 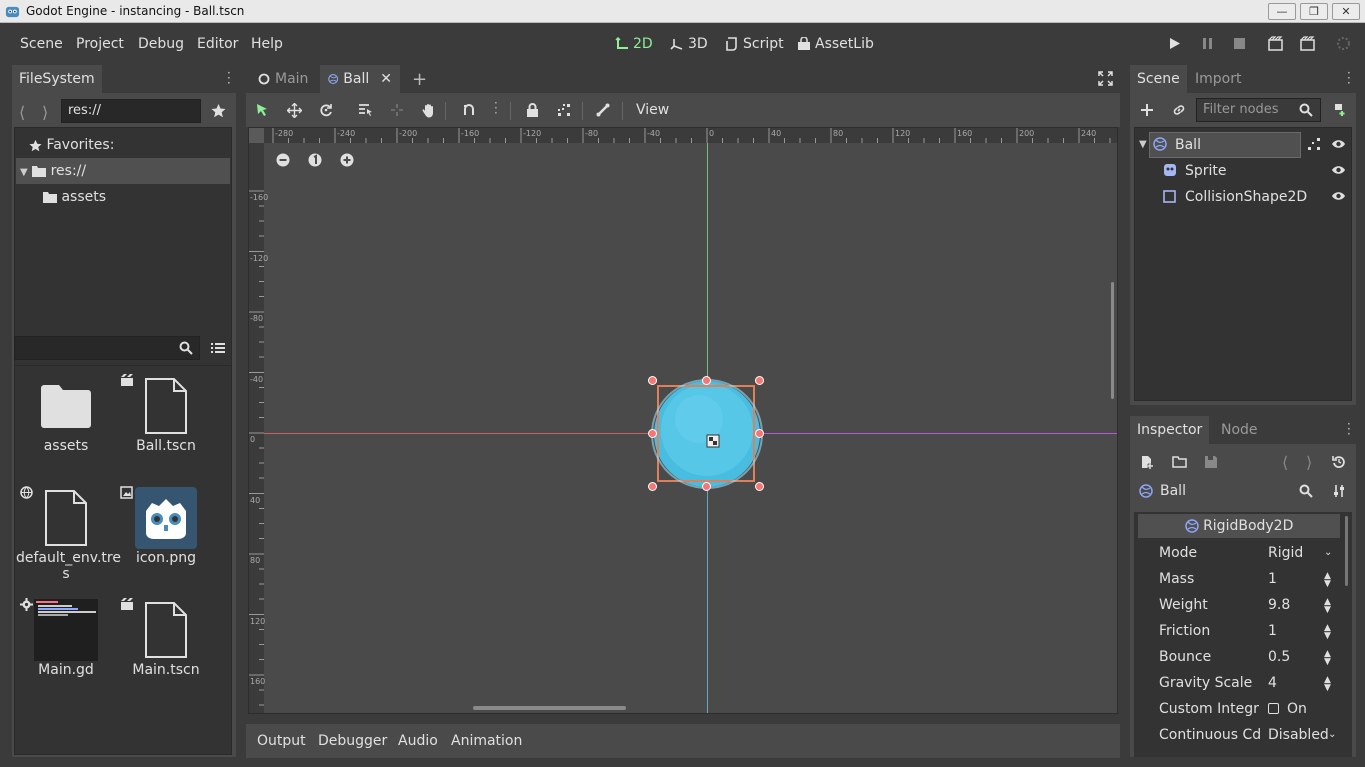 I want to click on menu-project: Project, so click(x=100, y=44).